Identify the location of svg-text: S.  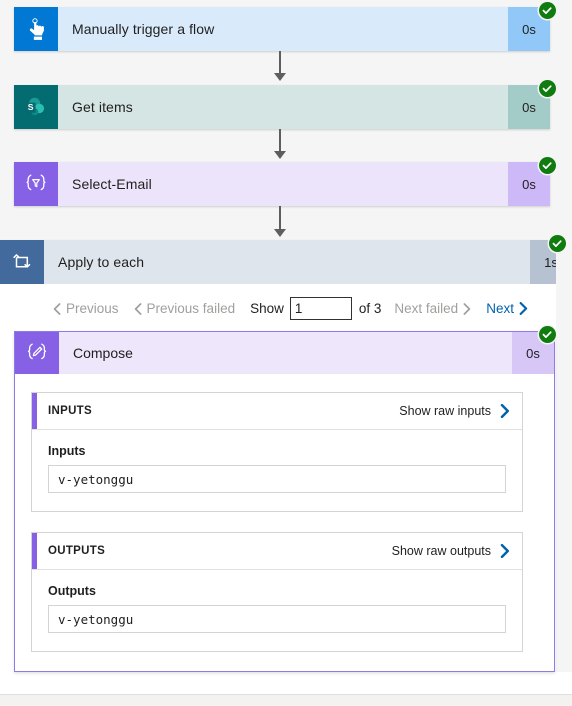
(31, 107).